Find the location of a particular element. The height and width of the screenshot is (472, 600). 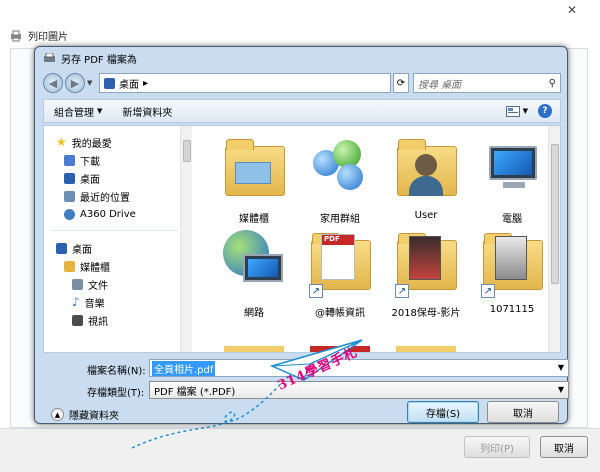

dialog-cancel-button: 取消 is located at coordinates (523, 412).